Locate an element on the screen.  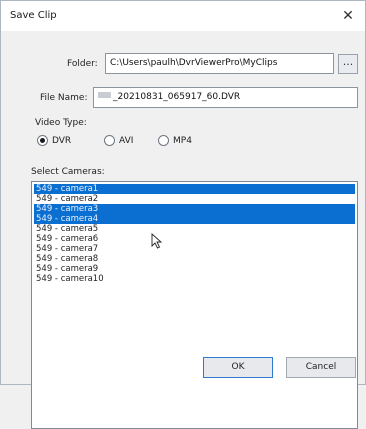
close-button: ✕ is located at coordinates (348, 16).